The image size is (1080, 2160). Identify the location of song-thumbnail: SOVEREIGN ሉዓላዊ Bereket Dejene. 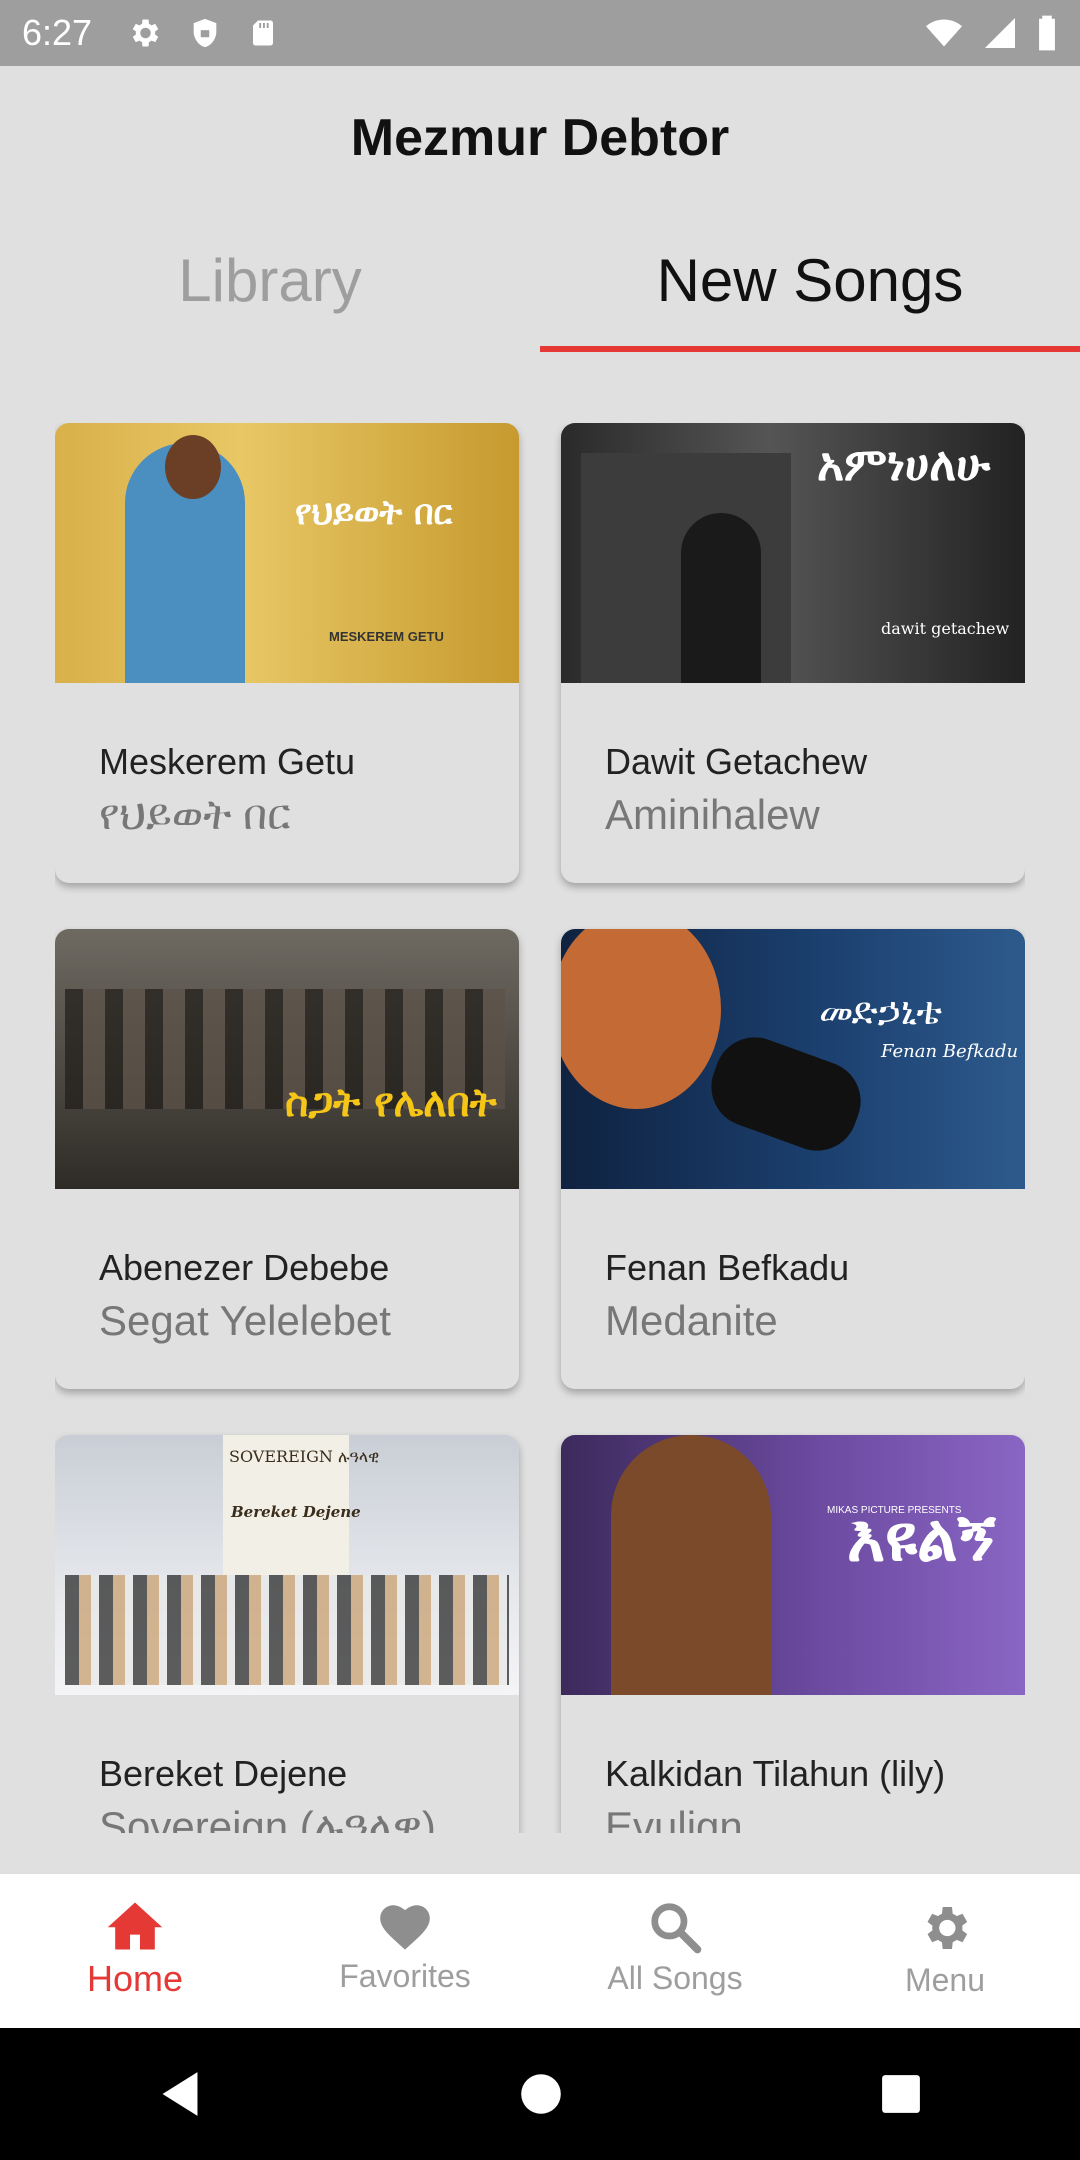
(287, 1565).